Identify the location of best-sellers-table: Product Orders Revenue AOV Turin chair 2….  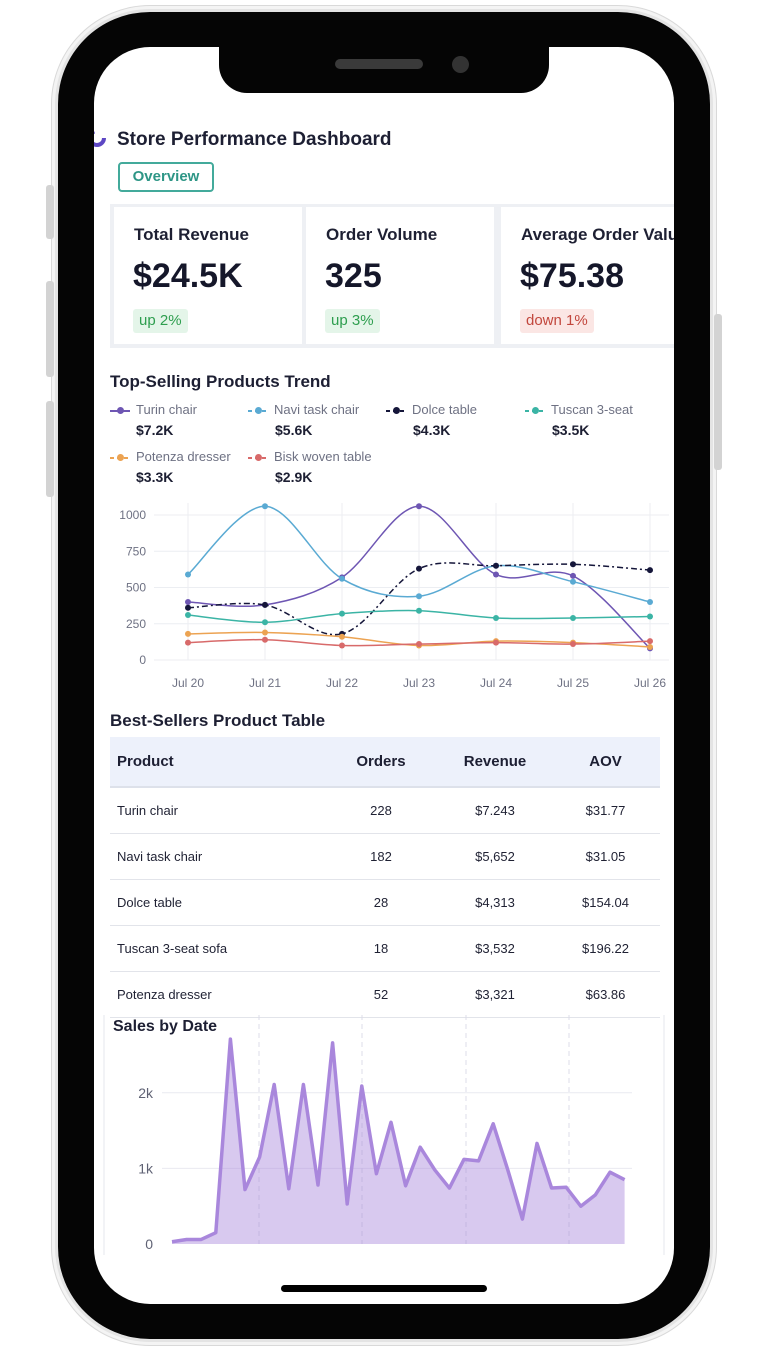
(385, 877).